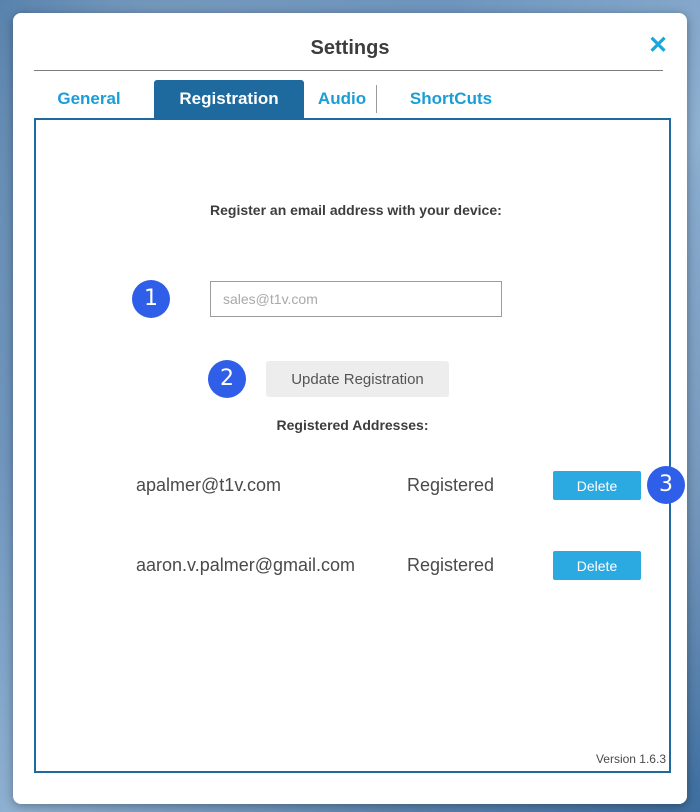  I want to click on registered-addresses-heading: Registered Addresses:, so click(352, 425).